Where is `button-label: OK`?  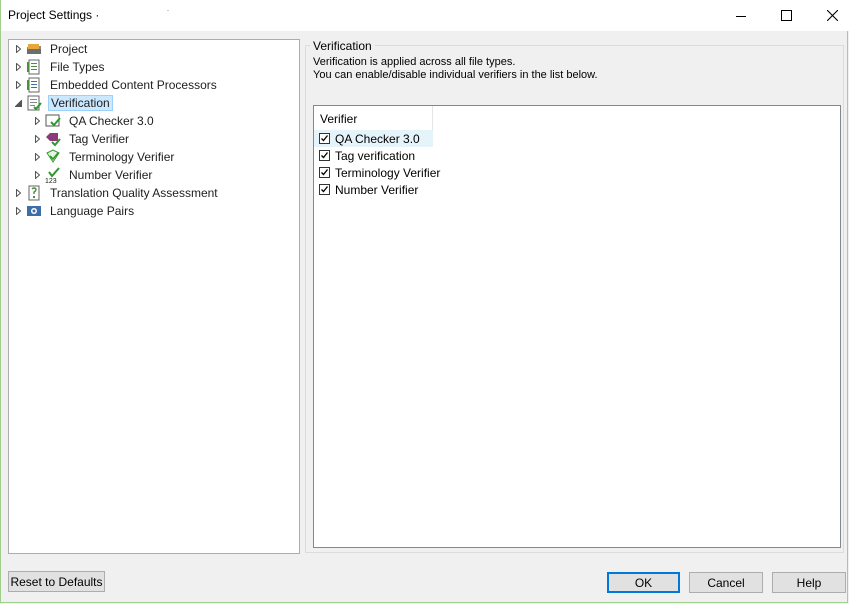
button-label: OK is located at coordinates (643, 582).